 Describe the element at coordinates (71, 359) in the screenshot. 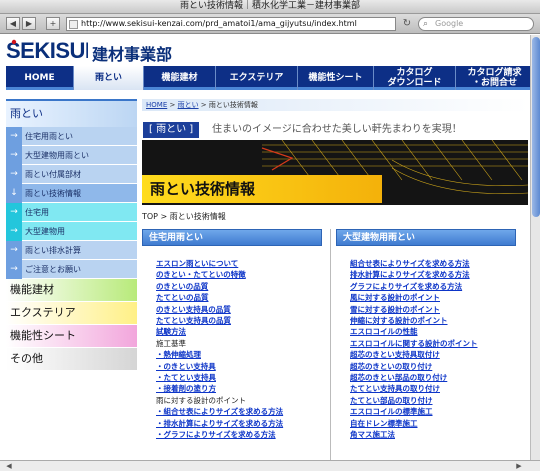

I see `sidebar-category: その他` at that location.